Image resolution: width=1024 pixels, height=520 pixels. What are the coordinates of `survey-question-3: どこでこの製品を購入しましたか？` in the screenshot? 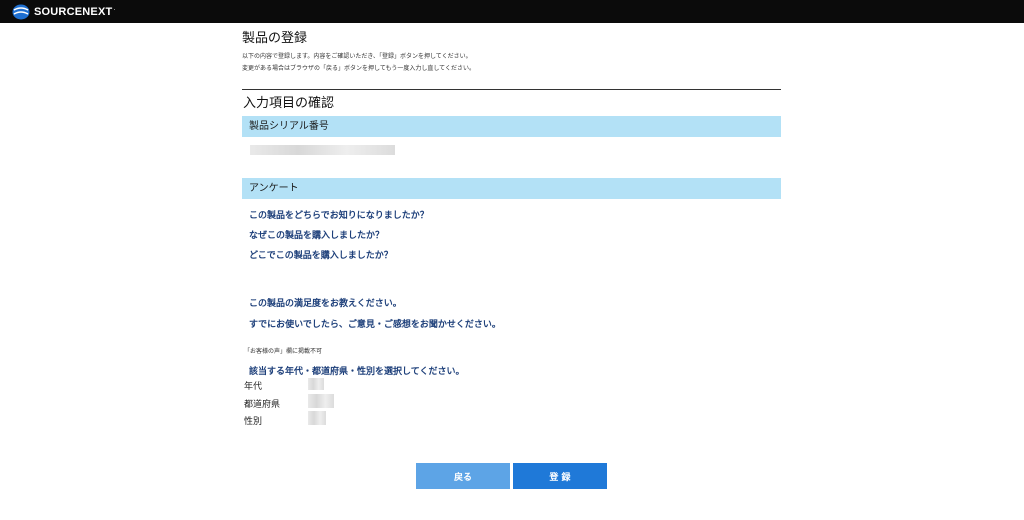 It's located at (321, 256).